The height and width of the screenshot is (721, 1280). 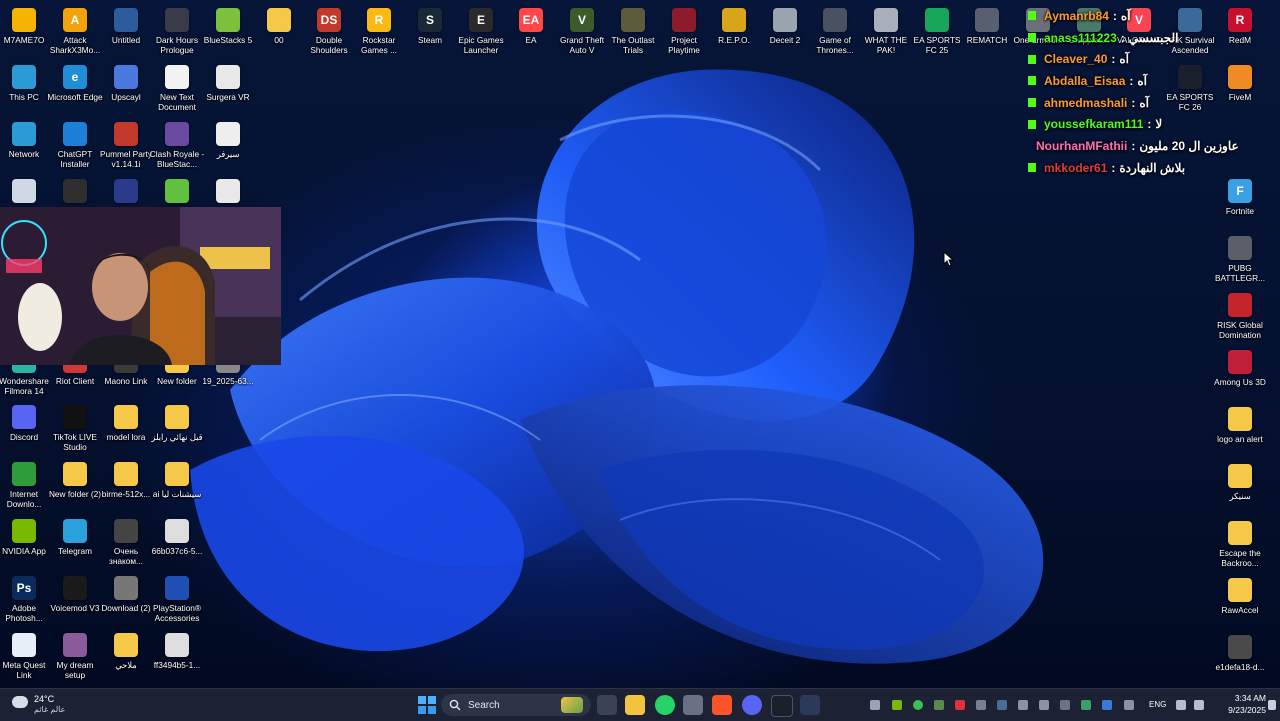 What do you see at coordinates (481, 20) in the screenshot?
I see `app-icon: E` at bounding box center [481, 20].